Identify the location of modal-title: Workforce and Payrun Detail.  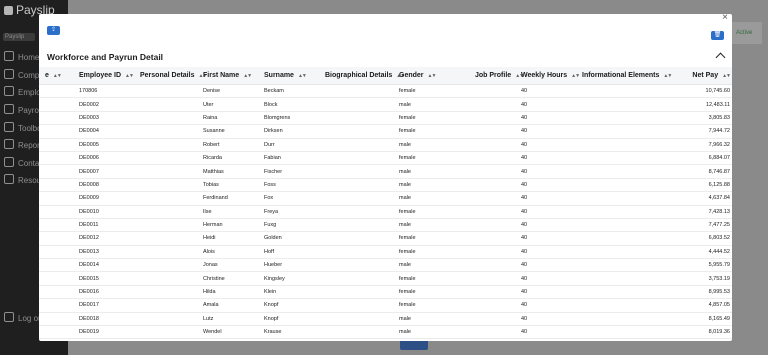
(105, 57).